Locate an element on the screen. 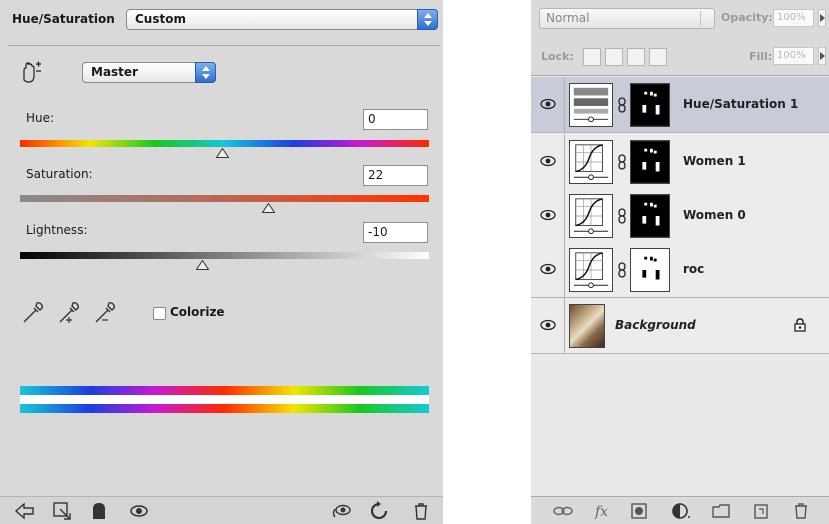 Image resolution: width=829 pixels, height=524 pixels. colorize-checkbox is located at coordinates (159, 313).